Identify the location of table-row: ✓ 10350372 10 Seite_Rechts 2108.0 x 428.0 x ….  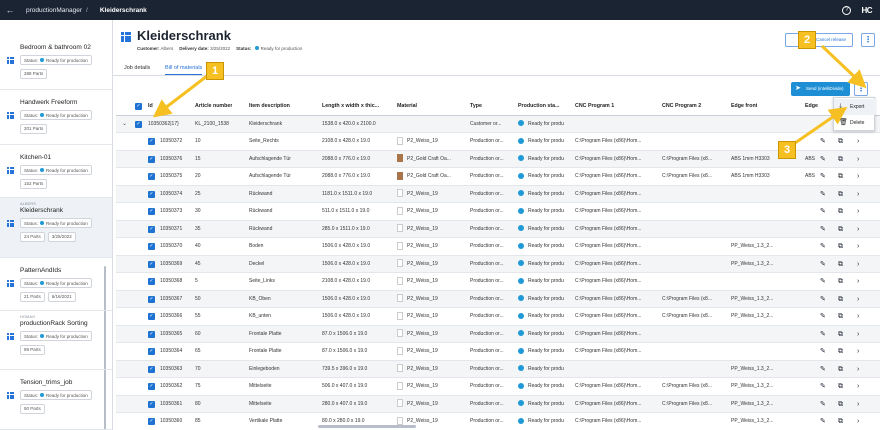
(498, 142).